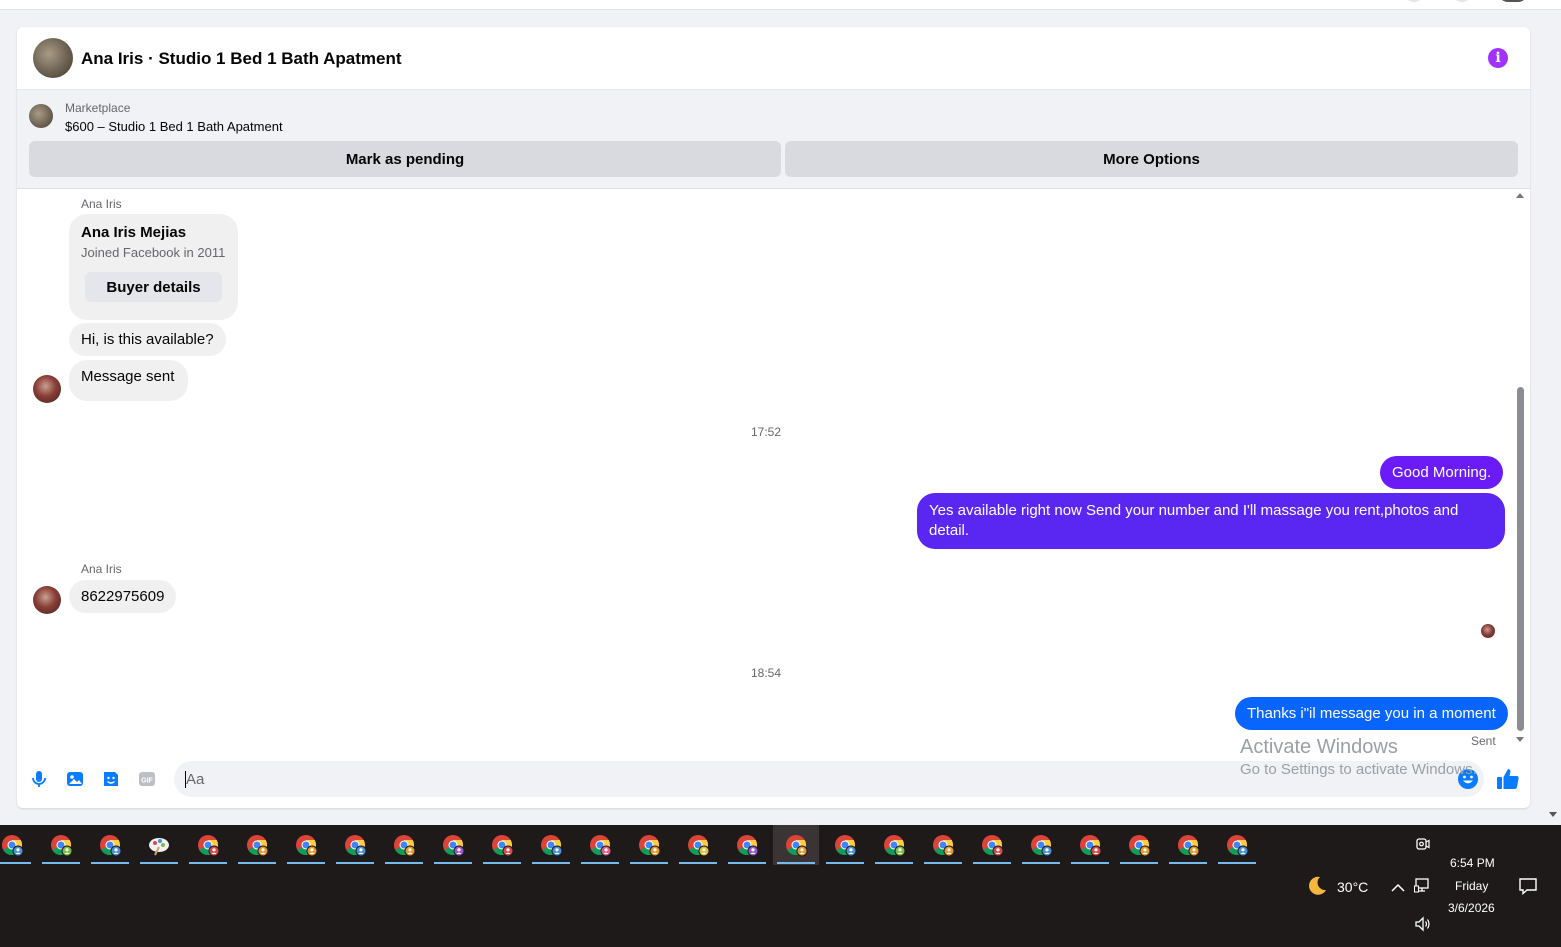 This screenshot has width=1561, height=947. I want to click on scroll-up-arrow-icon, so click(1520, 195).